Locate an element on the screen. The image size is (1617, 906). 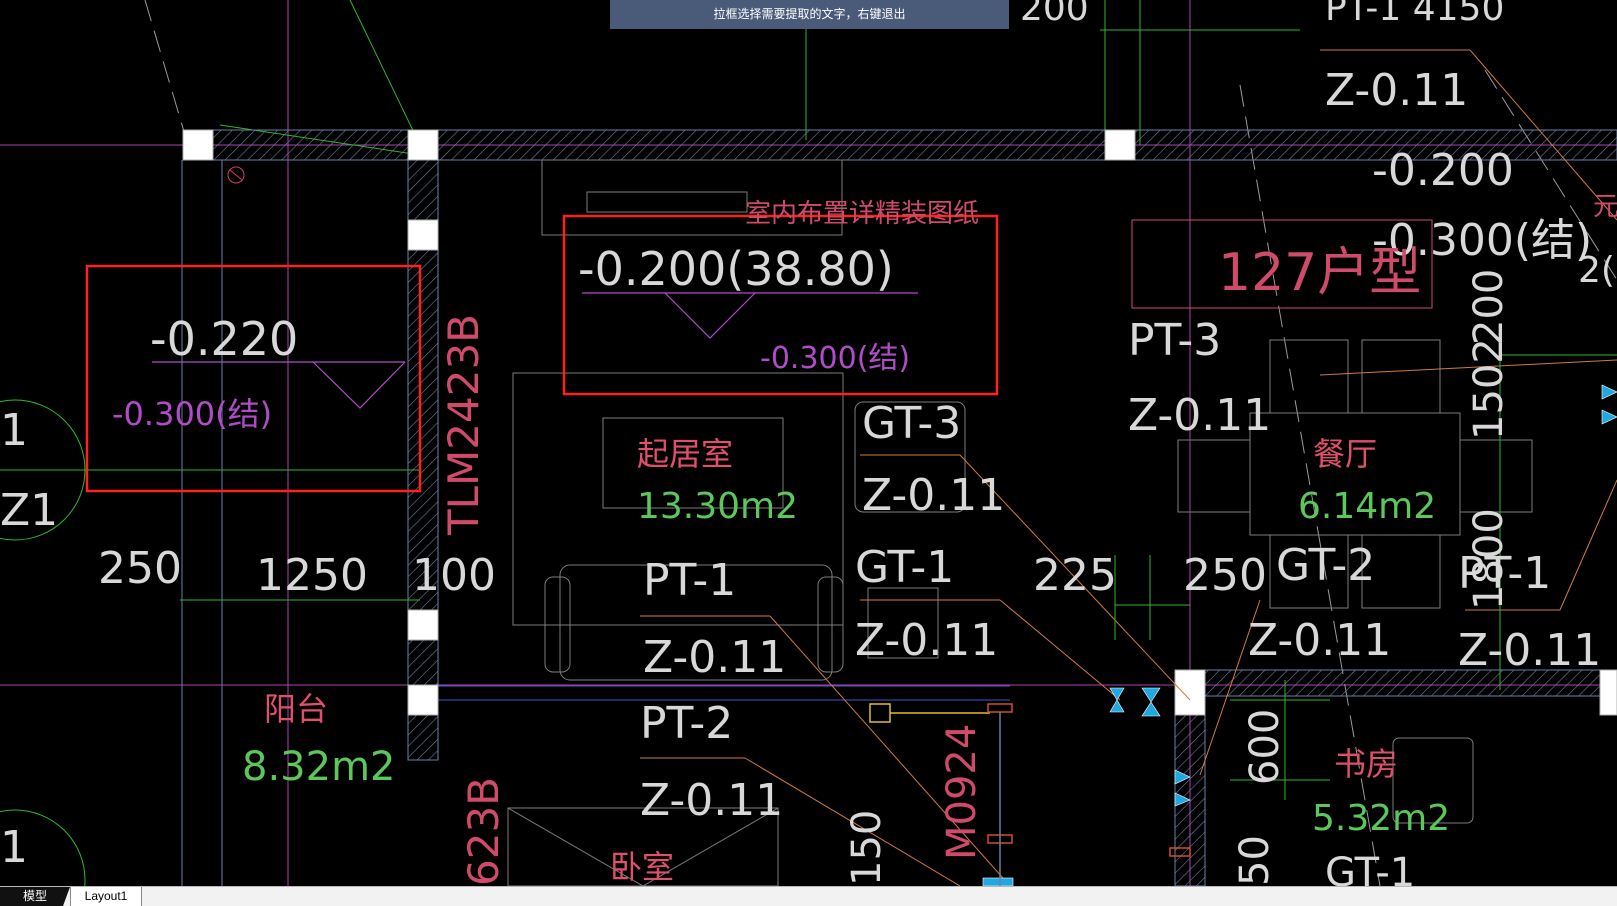
z-gt2: Z-0.11 is located at coordinates (1319, 640).